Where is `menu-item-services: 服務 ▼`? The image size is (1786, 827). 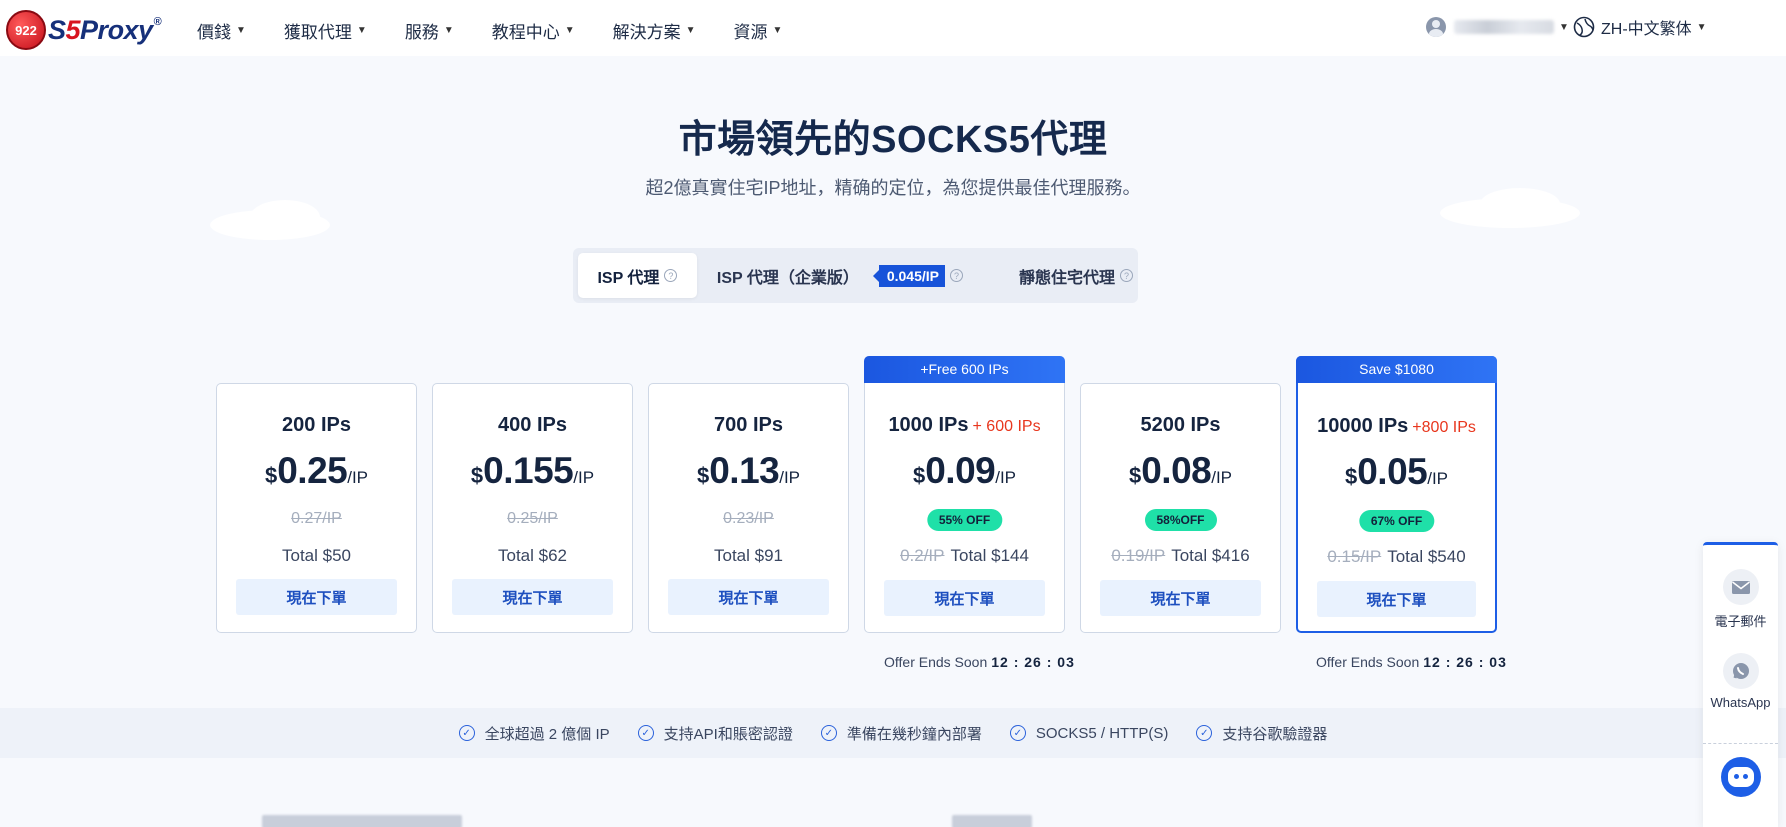
menu-item-services: 服務 ▼ is located at coordinates (429, 30).